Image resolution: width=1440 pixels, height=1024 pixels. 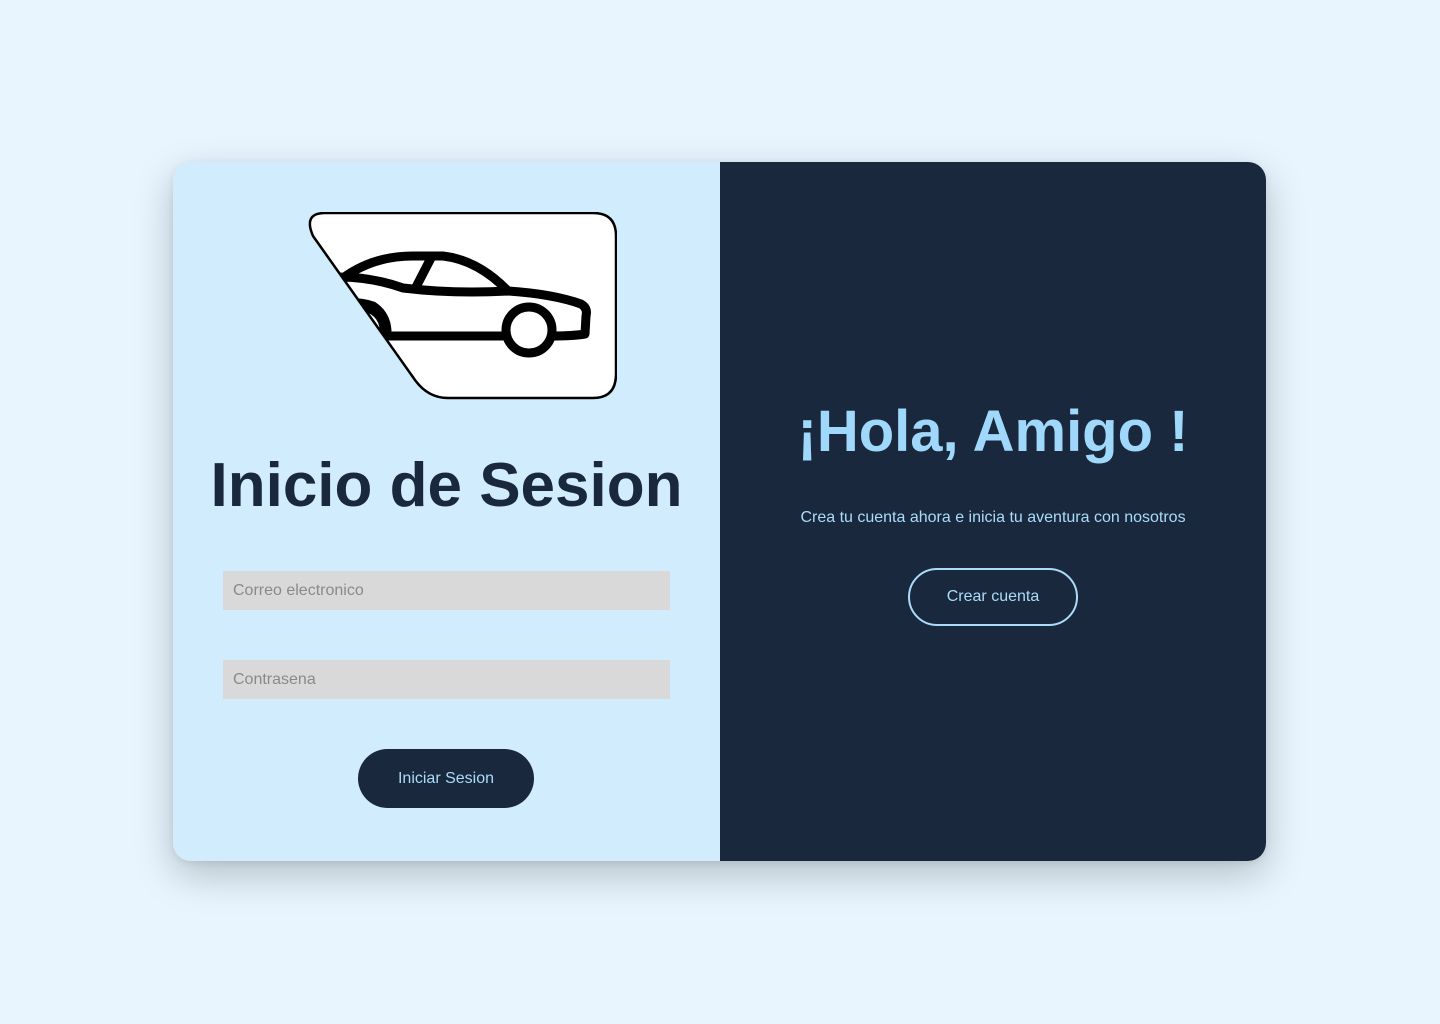 I want to click on login-button: Iniciar Sesion, so click(x=446, y=778).